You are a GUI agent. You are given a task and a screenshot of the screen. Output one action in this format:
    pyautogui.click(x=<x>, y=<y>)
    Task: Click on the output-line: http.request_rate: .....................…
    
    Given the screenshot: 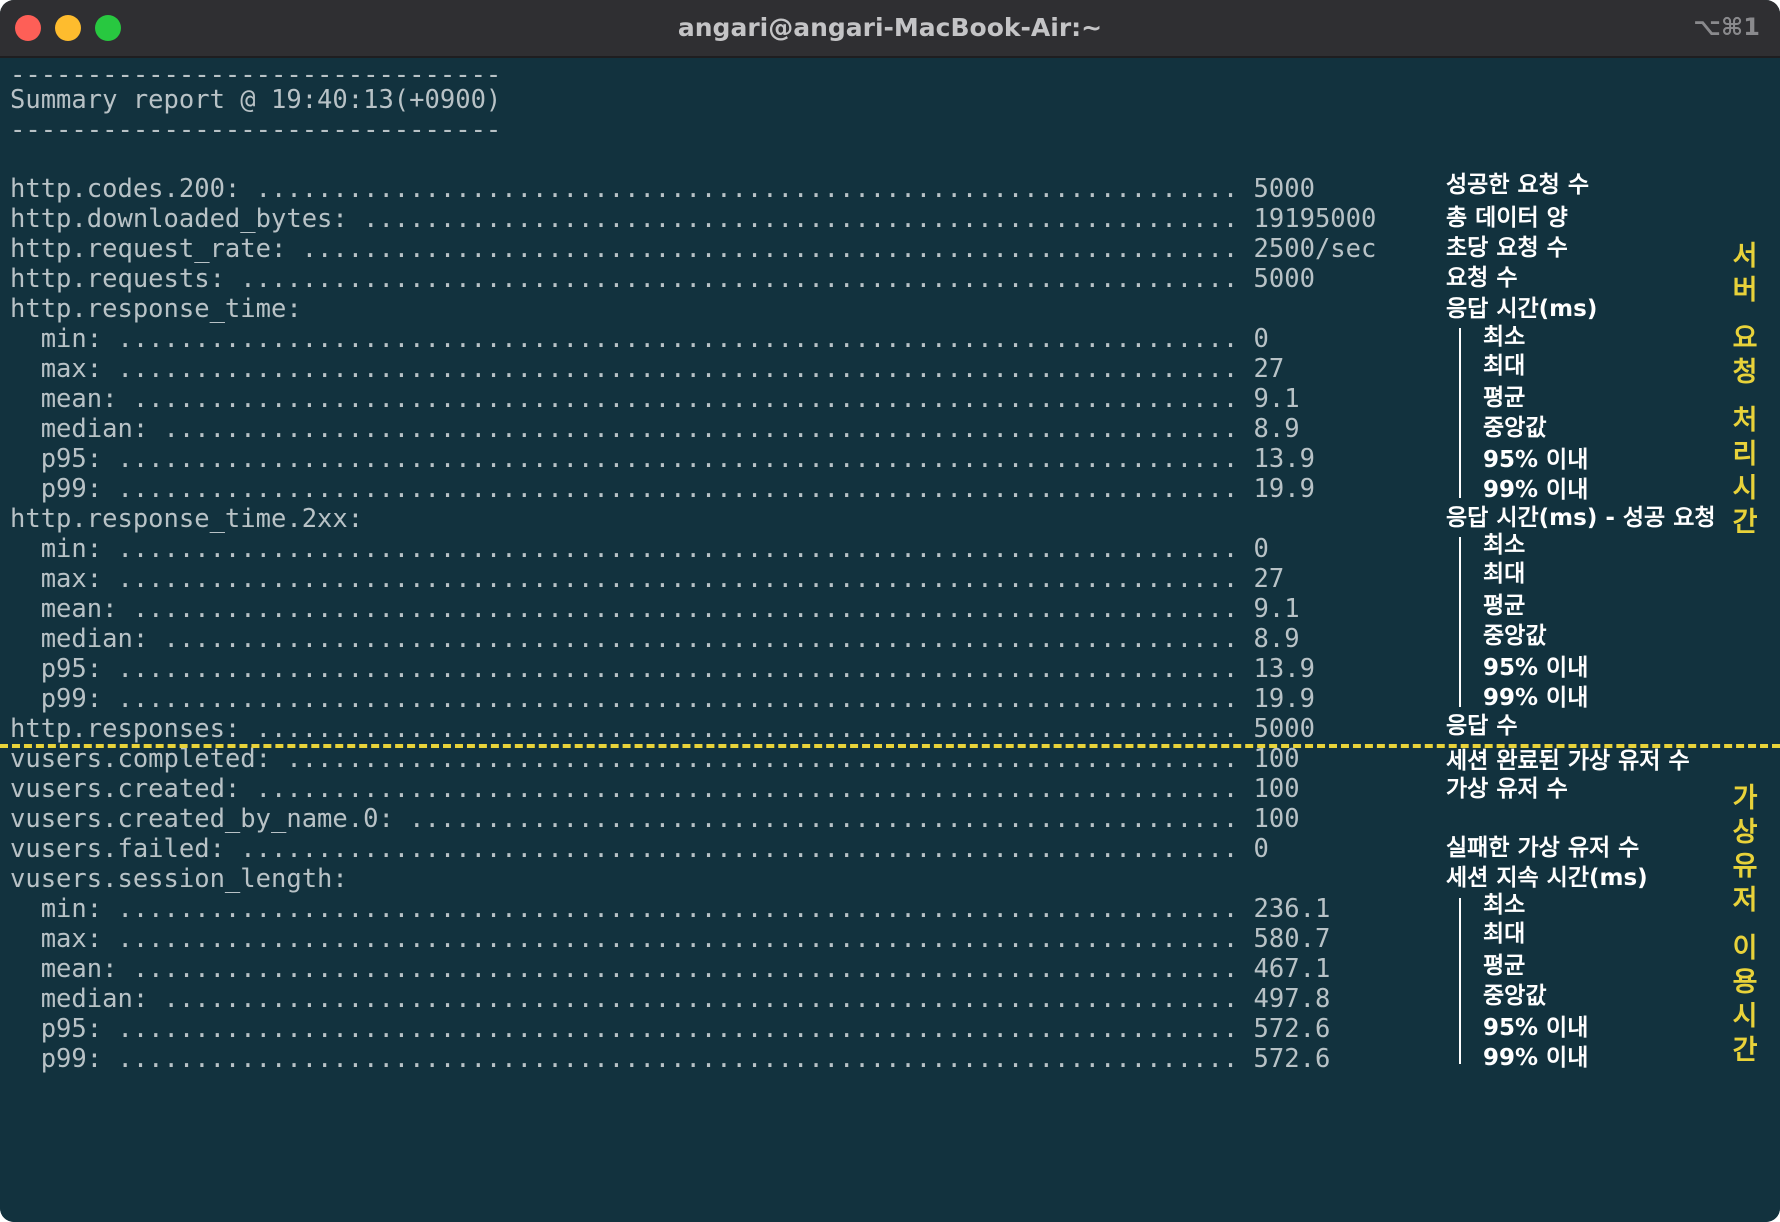 What is the action you would take?
    pyautogui.click(x=693, y=249)
    